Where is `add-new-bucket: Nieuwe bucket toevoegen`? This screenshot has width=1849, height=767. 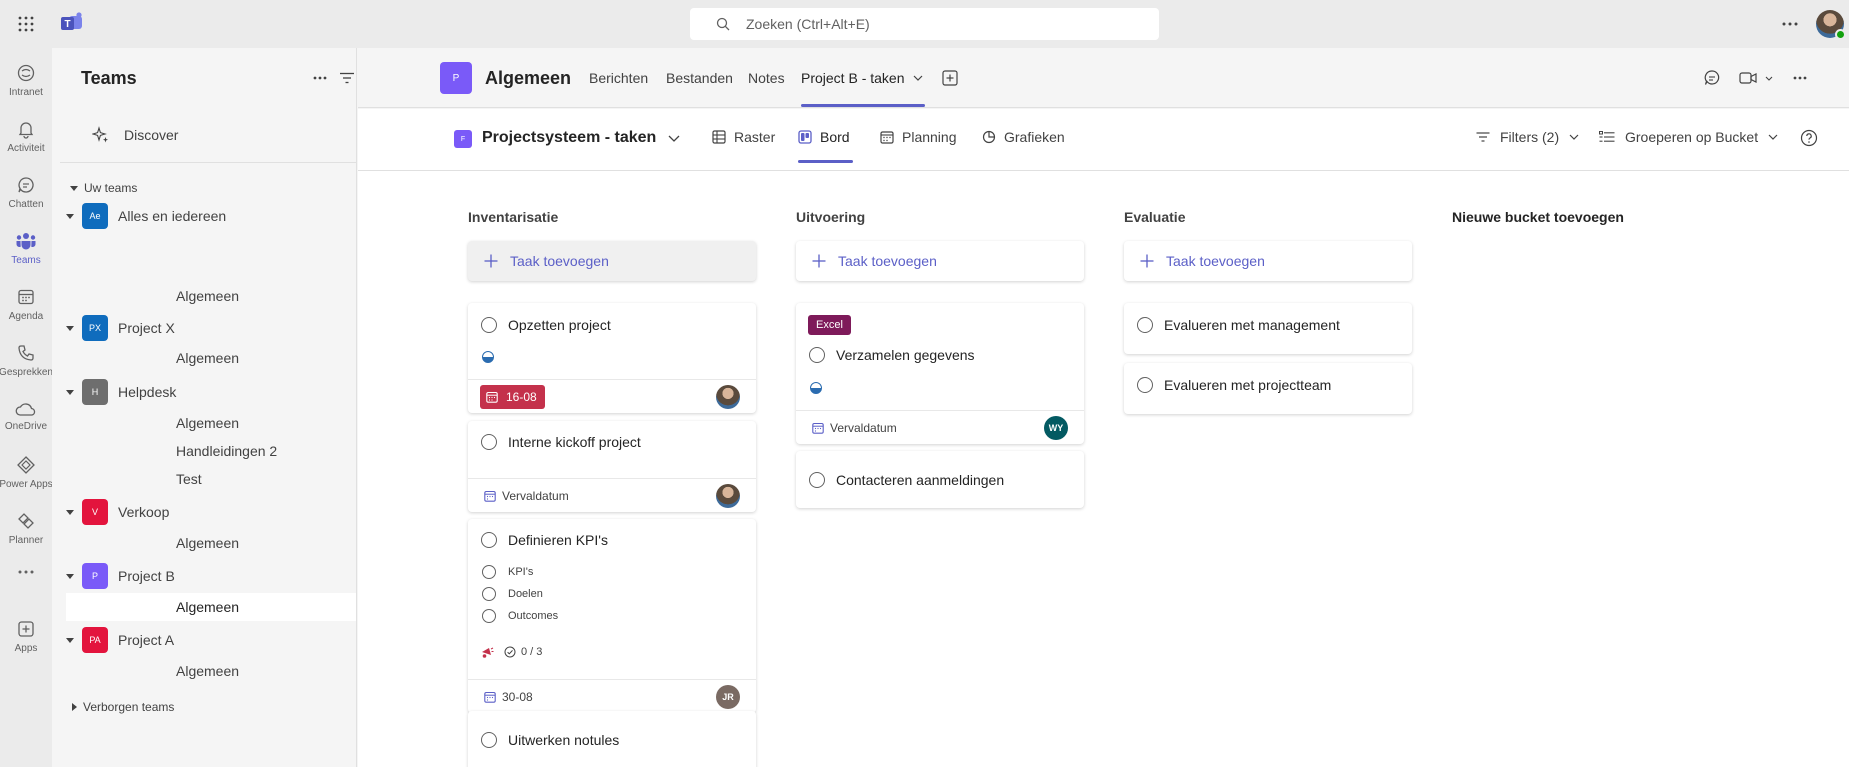
add-new-bucket: Nieuwe bucket toevoegen is located at coordinates (1596, 219).